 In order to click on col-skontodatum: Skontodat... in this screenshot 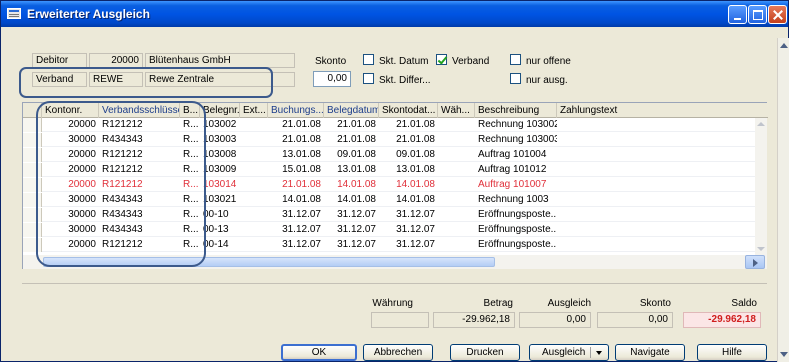, I will do `click(408, 110)`.